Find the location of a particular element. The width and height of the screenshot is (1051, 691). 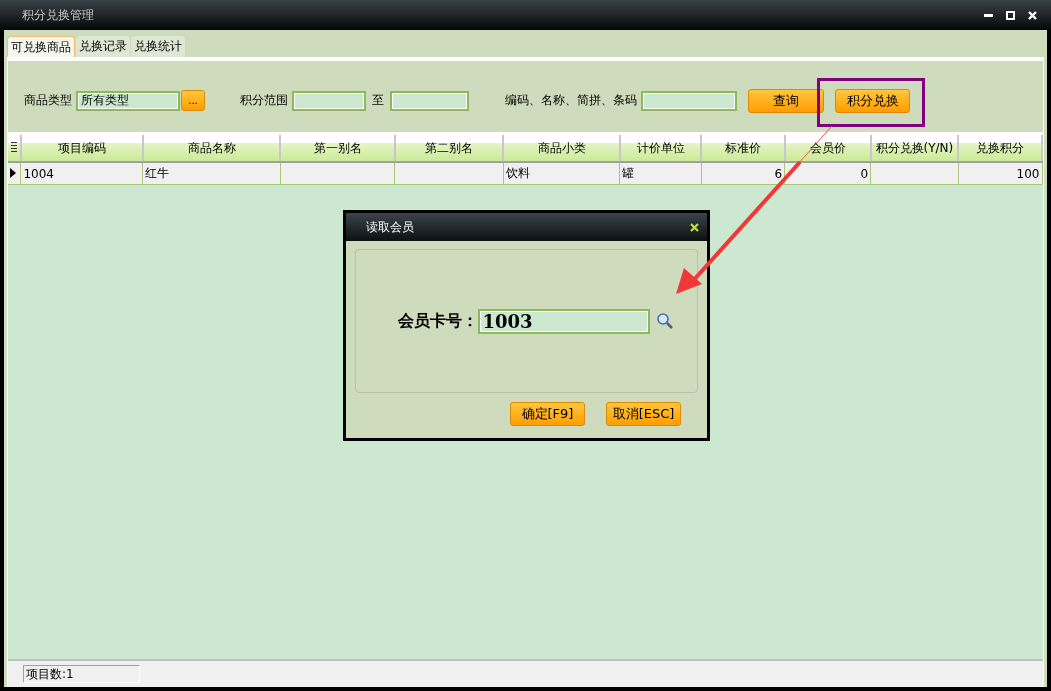

field-label: 编码、名称、简拼、条码 is located at coordinates (571, 100).